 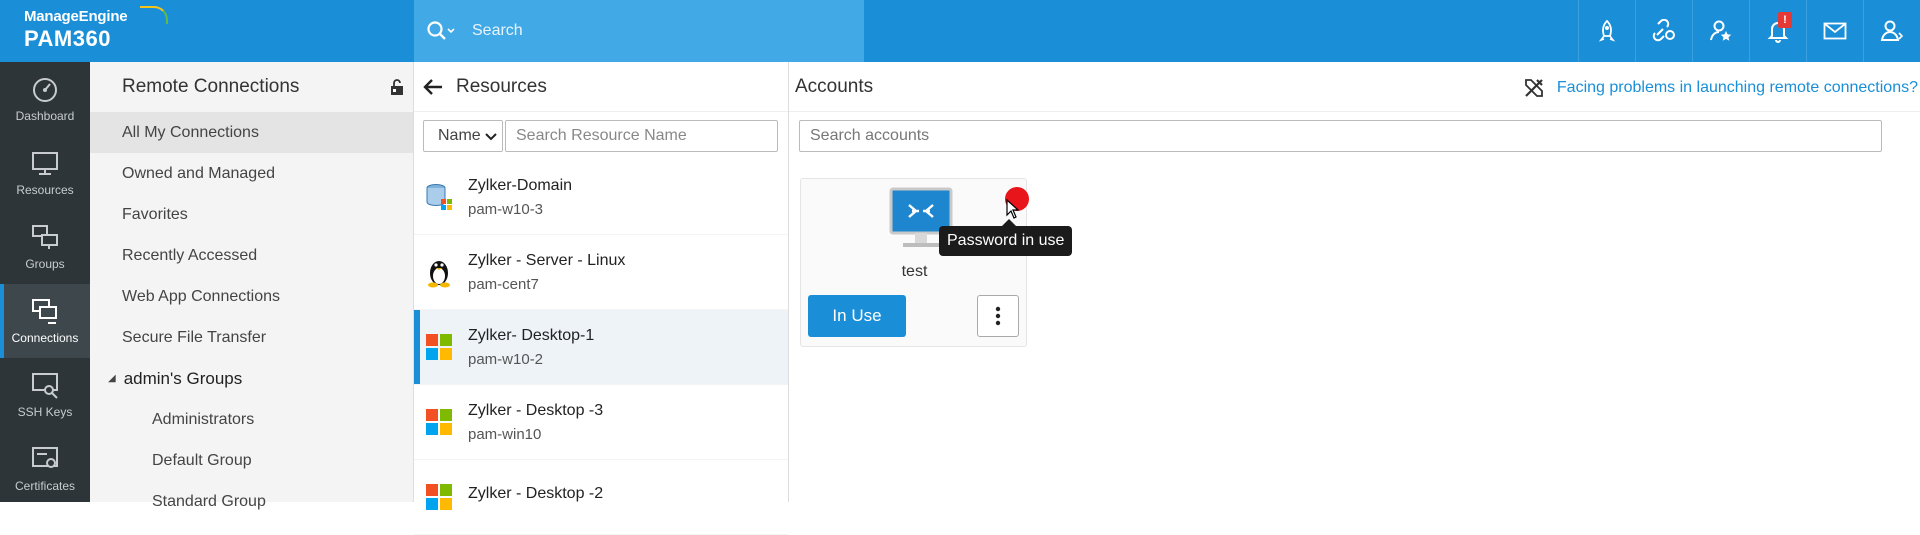 What do you see at coordinates (45, 469) in the screenshot?
I see `nav-certificates: Certificates` at bounding box center [45, 469].